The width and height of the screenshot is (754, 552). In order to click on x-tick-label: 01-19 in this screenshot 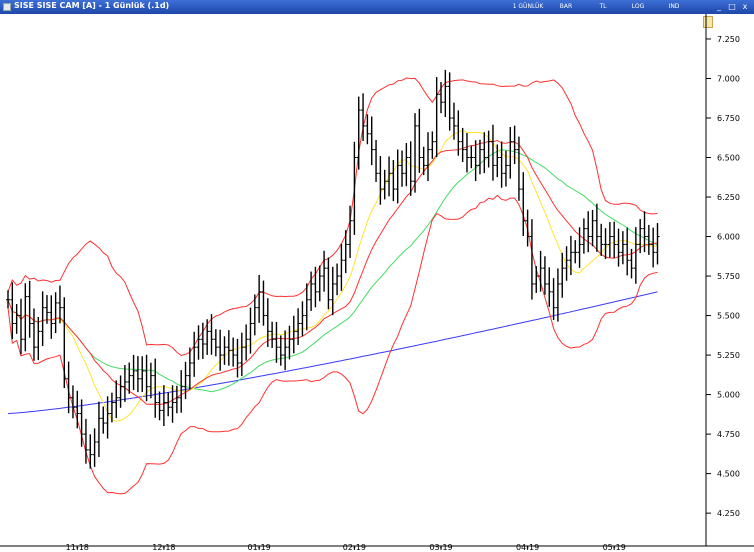, I will do `click(259, 547)`.